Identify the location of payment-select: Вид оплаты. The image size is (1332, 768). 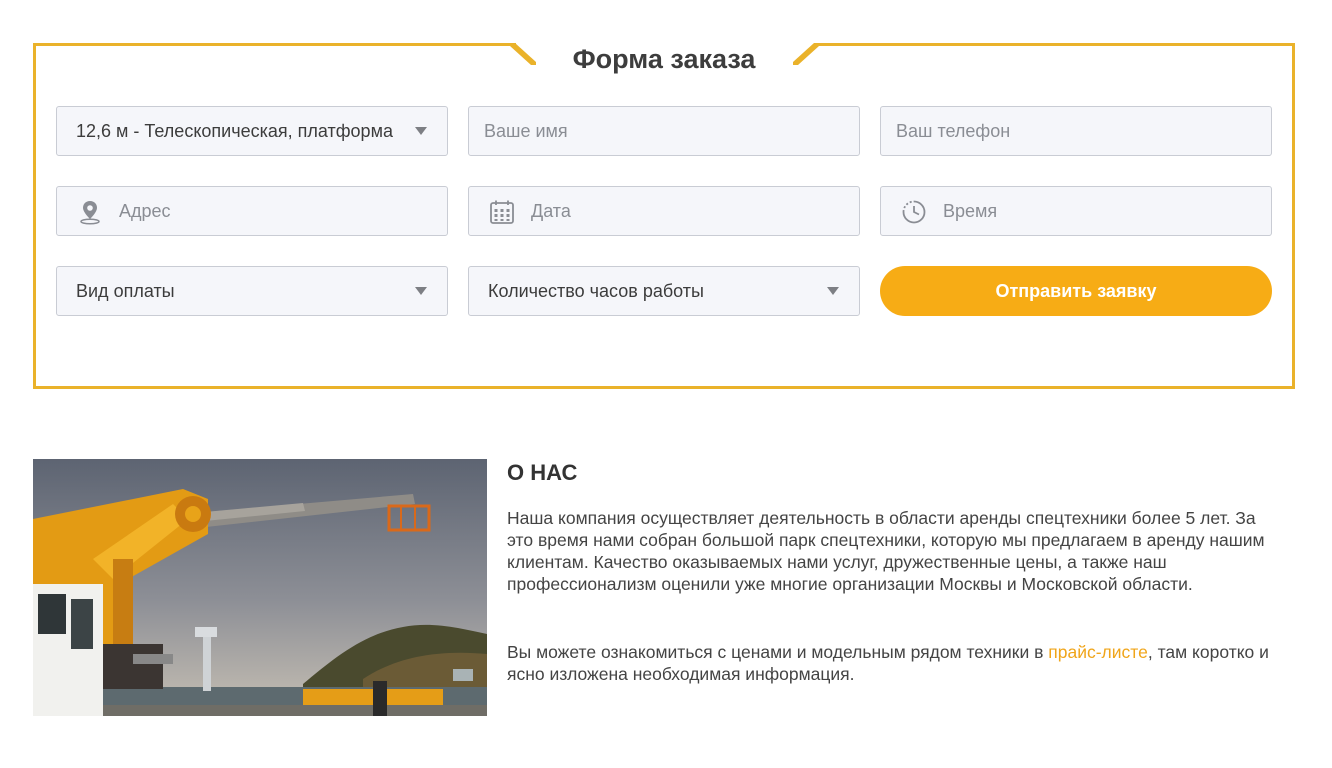
(252, 291).